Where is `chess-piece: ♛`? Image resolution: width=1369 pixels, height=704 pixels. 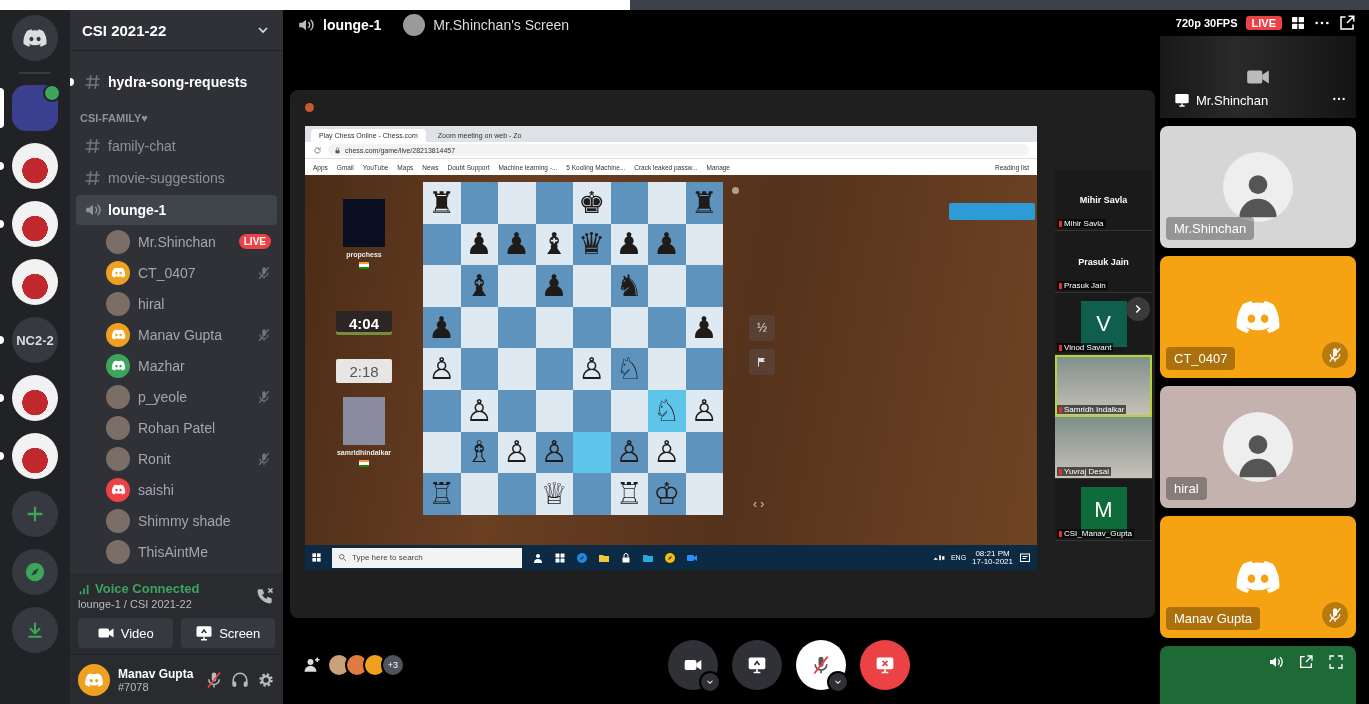 chess-piece: ♛ is located at coordinates (592, 244).